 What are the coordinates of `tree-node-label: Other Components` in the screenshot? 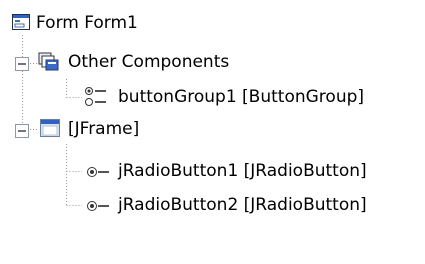 It's located at (149, 62).